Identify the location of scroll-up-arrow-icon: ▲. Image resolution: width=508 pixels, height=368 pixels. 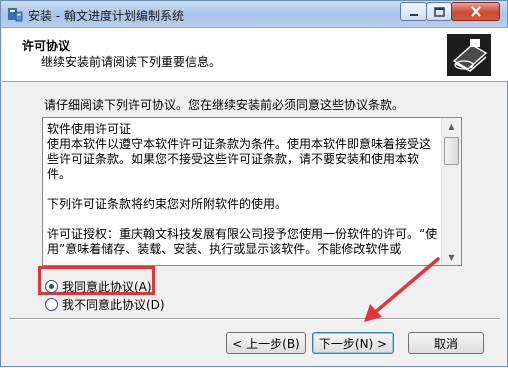
(451, 126).